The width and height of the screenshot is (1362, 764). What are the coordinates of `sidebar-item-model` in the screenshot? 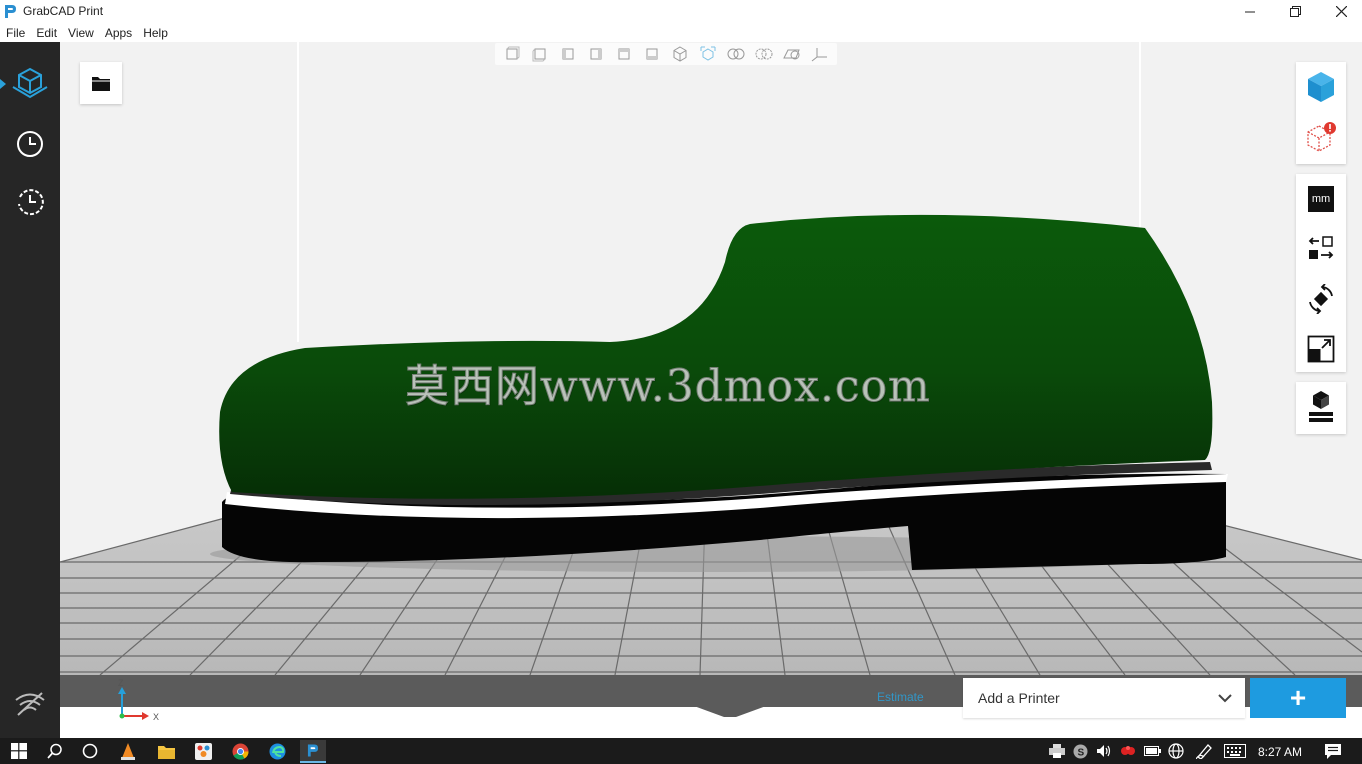 It's located at (30, 84).